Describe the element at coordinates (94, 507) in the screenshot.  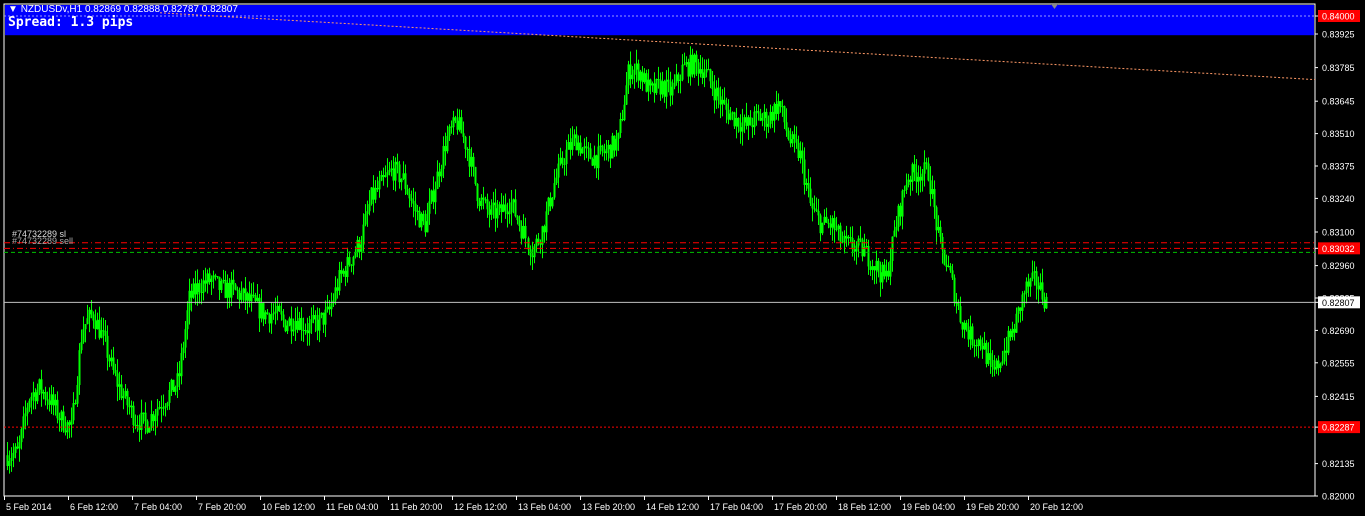
I see `x-tick-label: 6 Feb 12:00` at that location.